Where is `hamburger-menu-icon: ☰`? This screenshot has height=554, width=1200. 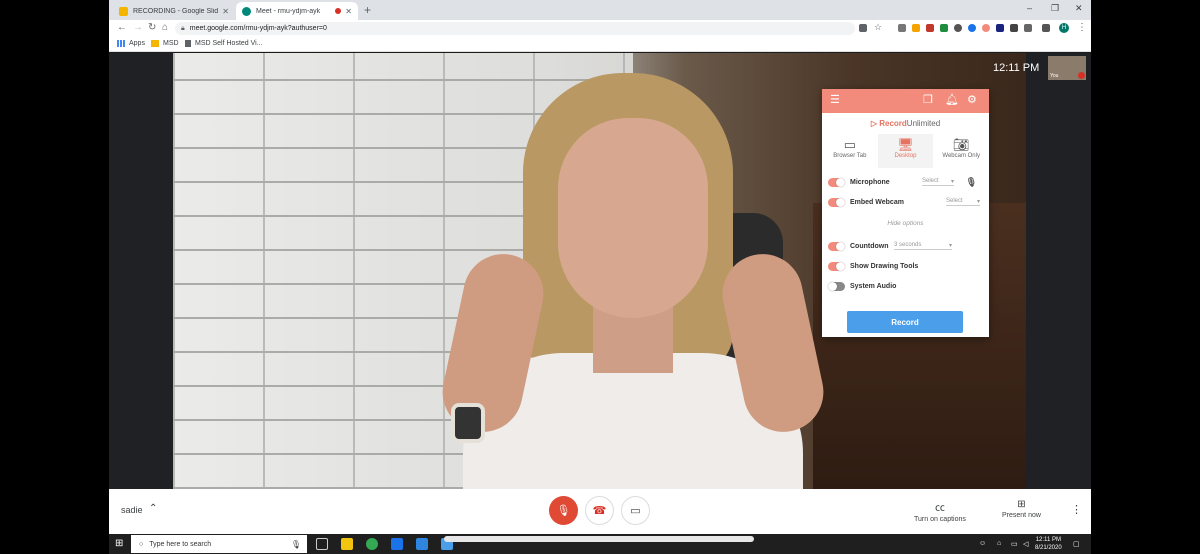
hamburger-menu-icon: ☰ is located at coordinates (835, 100).